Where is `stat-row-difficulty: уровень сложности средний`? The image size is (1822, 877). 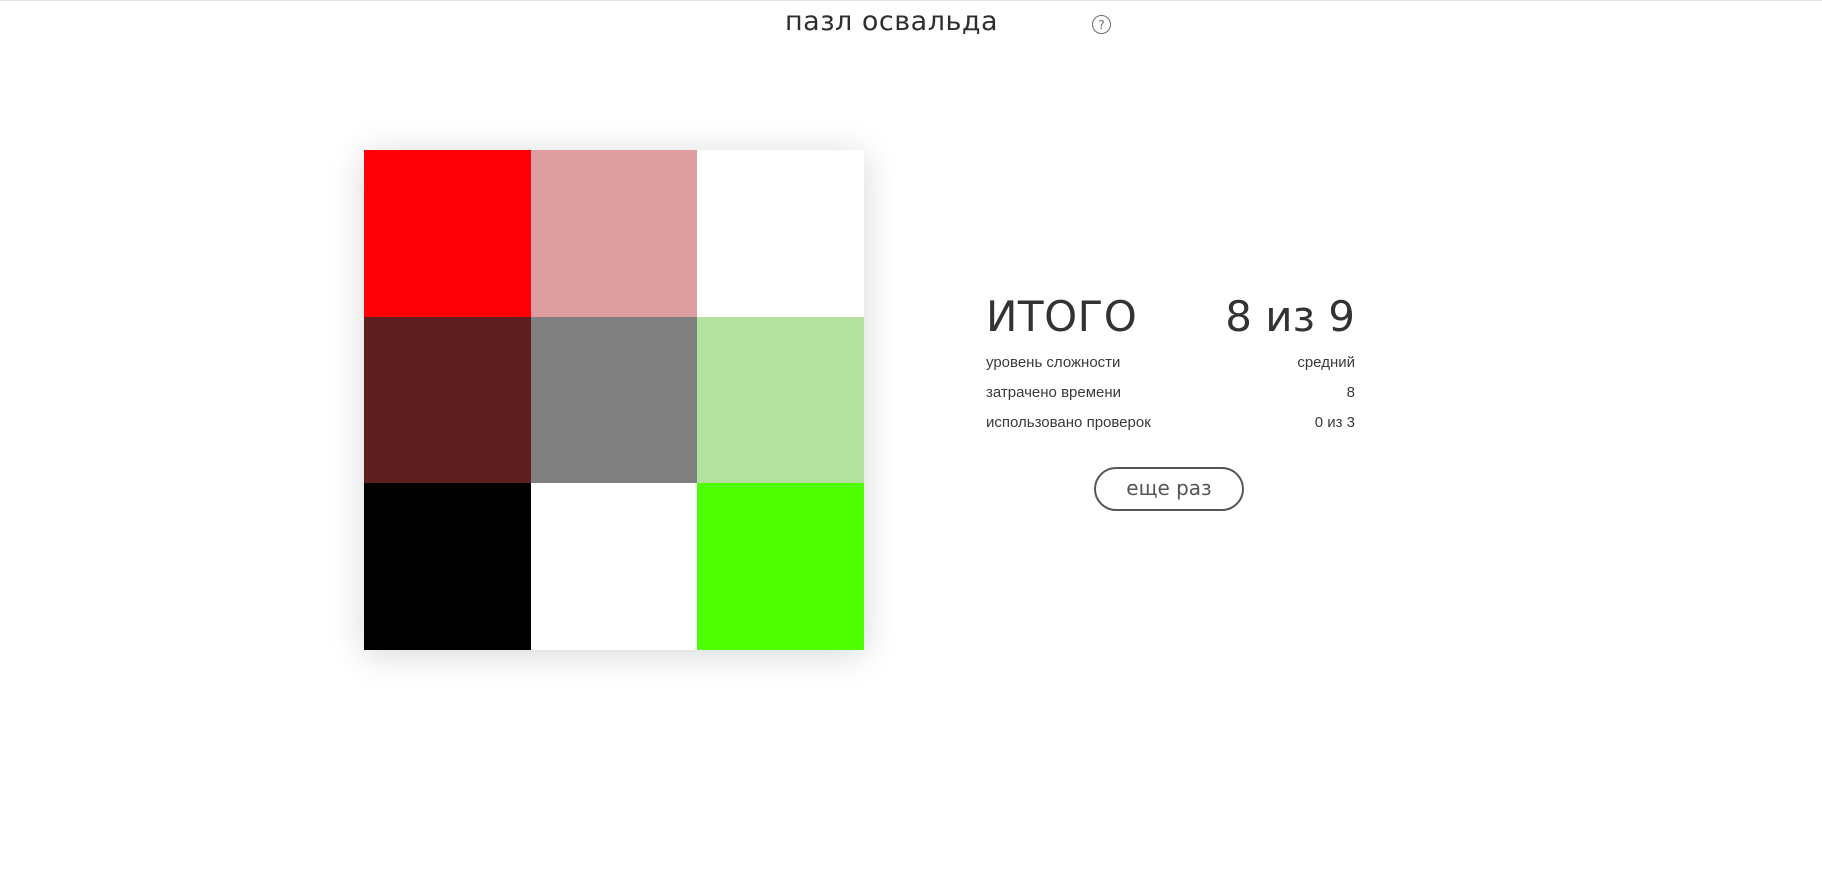
stat-row-difficulty: уровень сложности средний is located at coordinates (1170, 363).